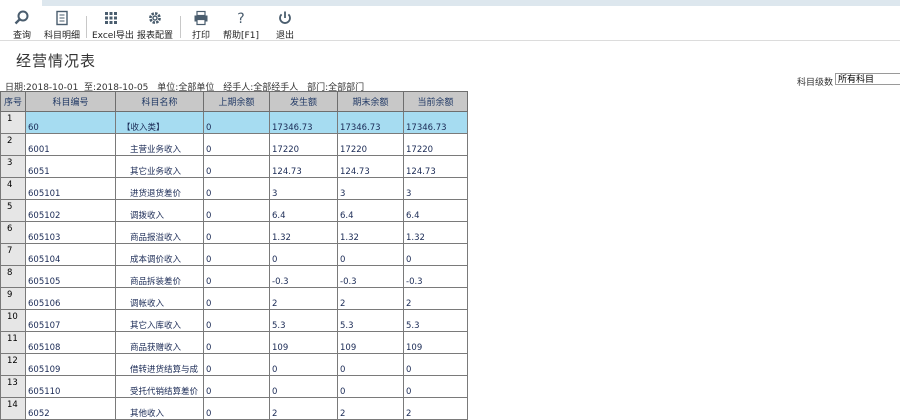  What do you see at coordinates (370, 188) in the screenshot?
I see `cell-end-balance: 3` at bounding box center [370, 188].